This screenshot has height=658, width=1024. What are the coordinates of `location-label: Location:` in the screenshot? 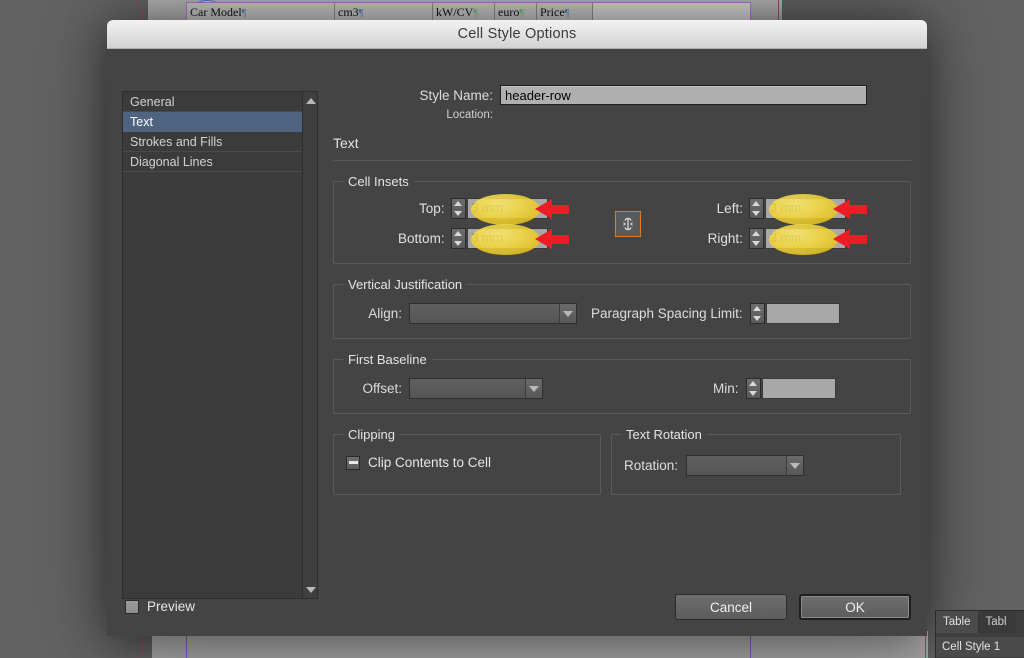 It's located at (469, 115).